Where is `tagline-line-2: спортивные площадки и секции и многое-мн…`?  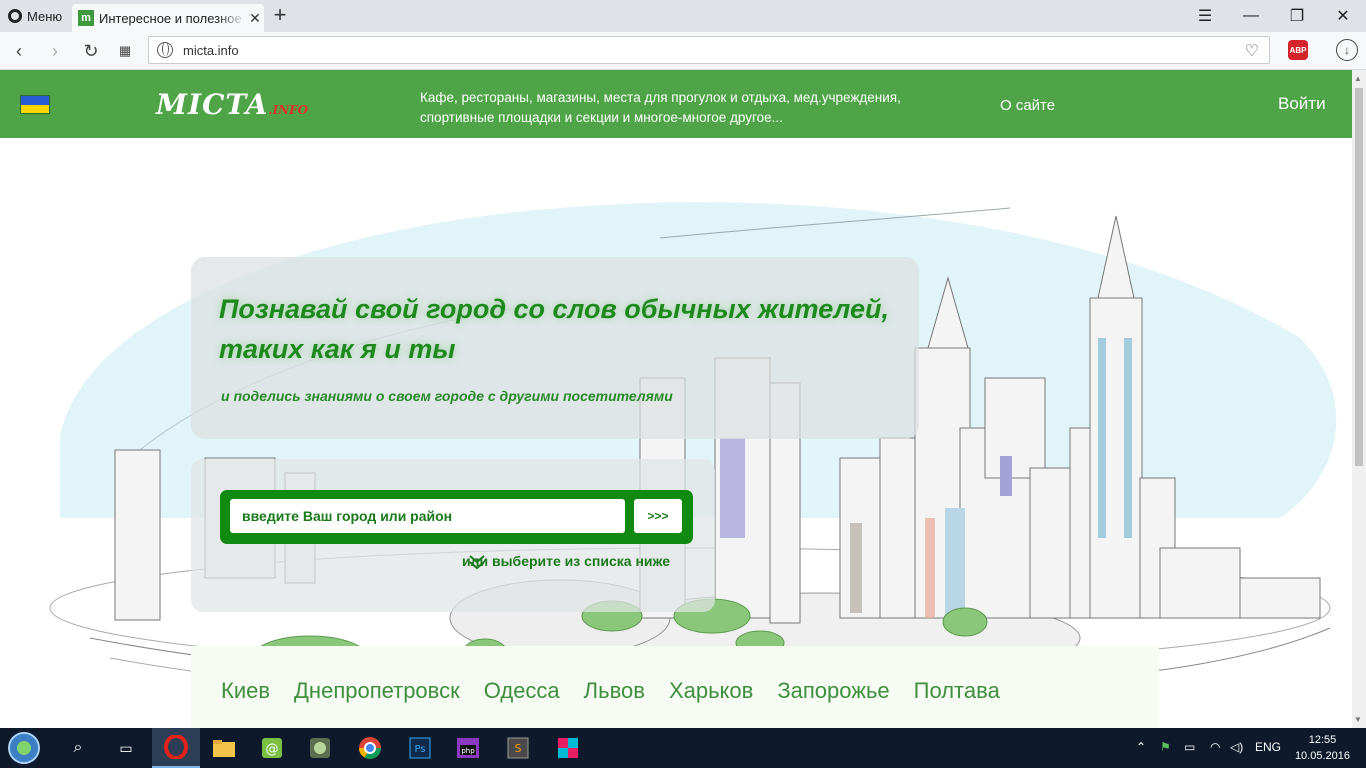 tagline-line-2: спортивные площадки и секции и многое-мн… is located at coordinates (601, 117).